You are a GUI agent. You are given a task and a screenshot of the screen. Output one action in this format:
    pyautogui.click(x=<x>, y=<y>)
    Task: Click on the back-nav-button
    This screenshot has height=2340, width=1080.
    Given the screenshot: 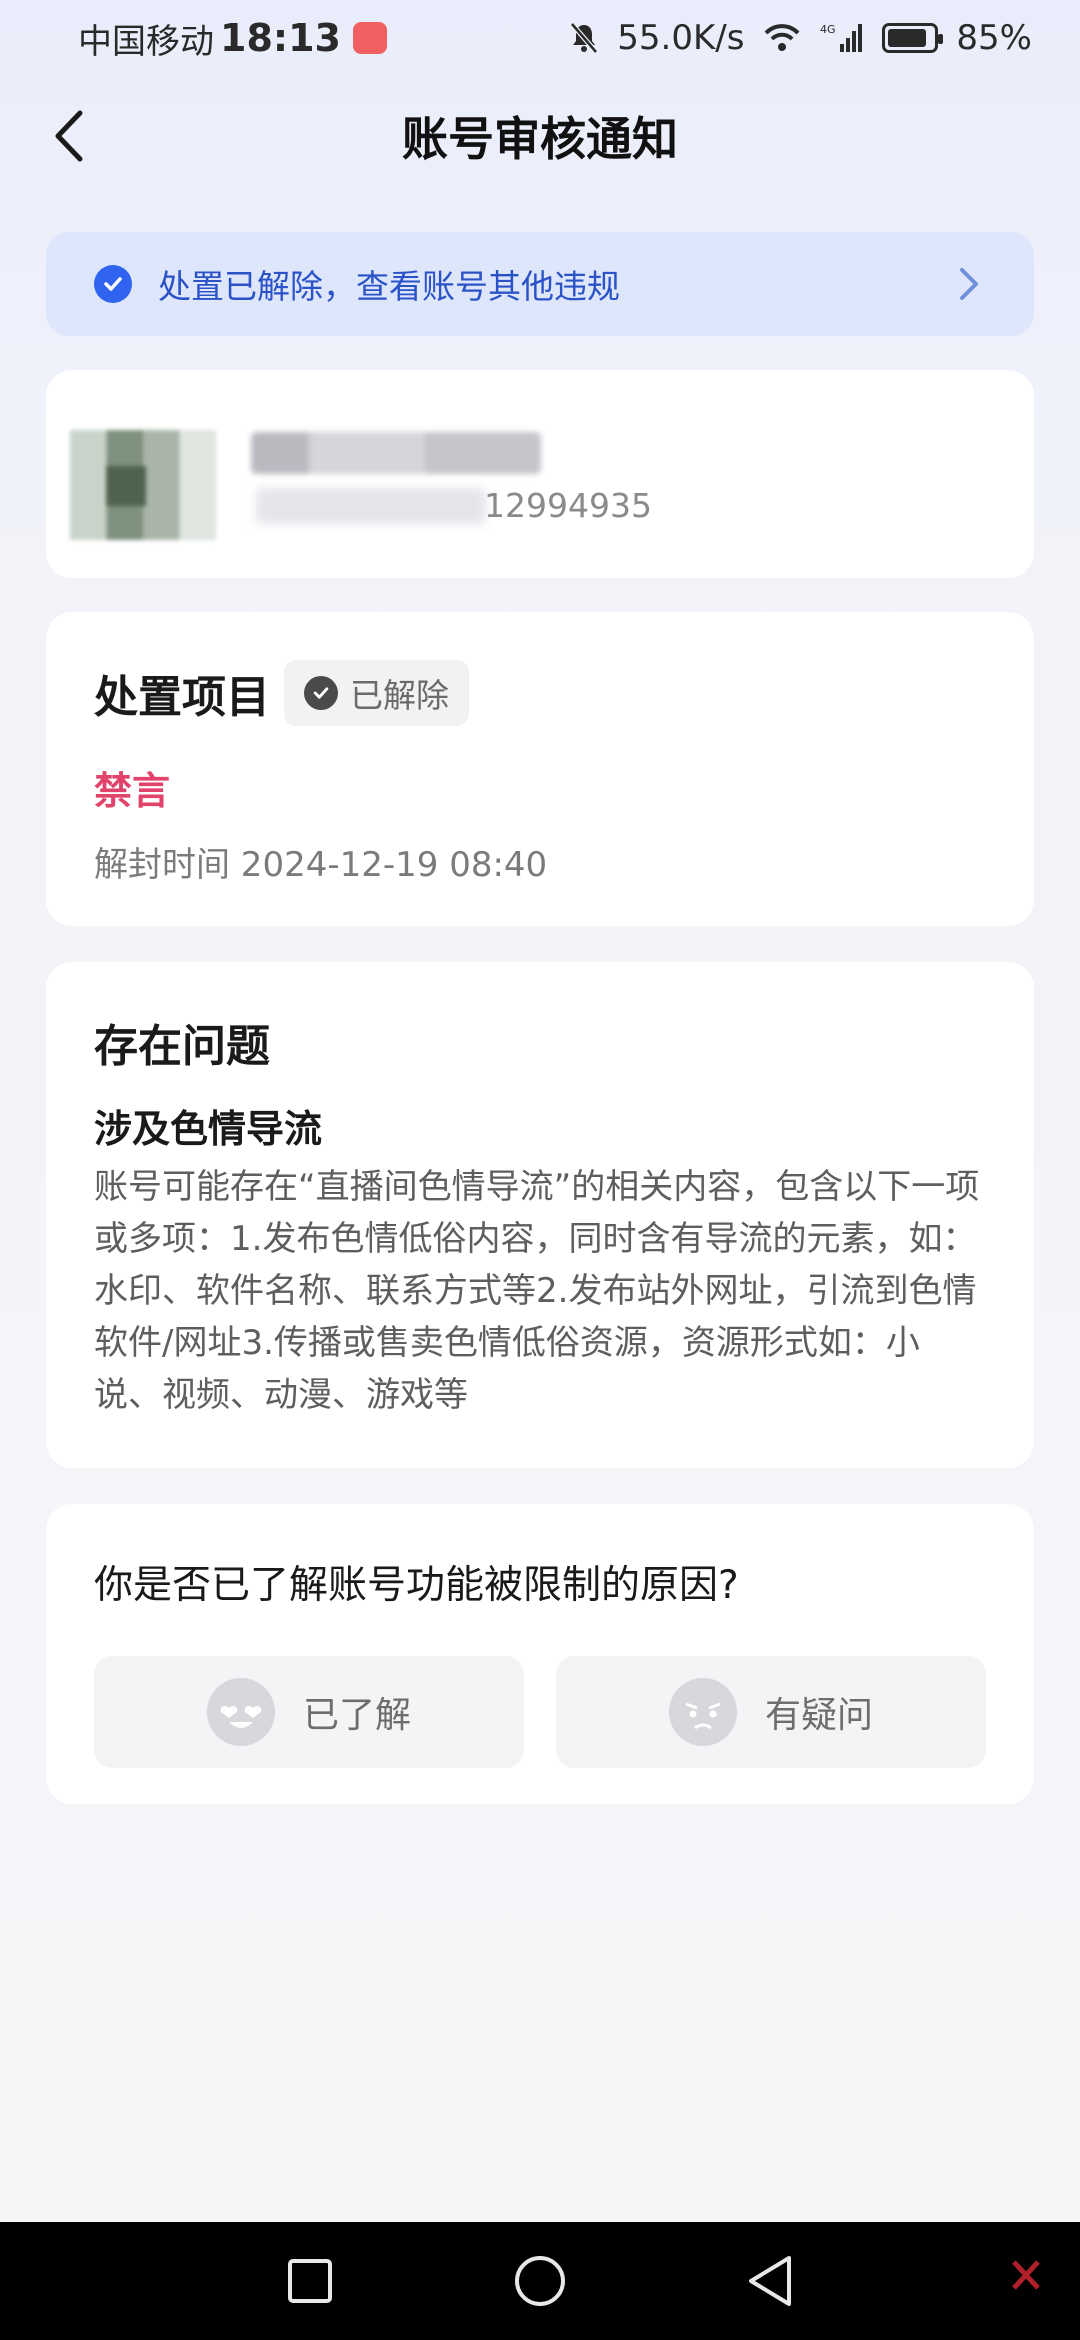 What is the action you would take?
    pyautogui.click(x=770, y=2281)
    